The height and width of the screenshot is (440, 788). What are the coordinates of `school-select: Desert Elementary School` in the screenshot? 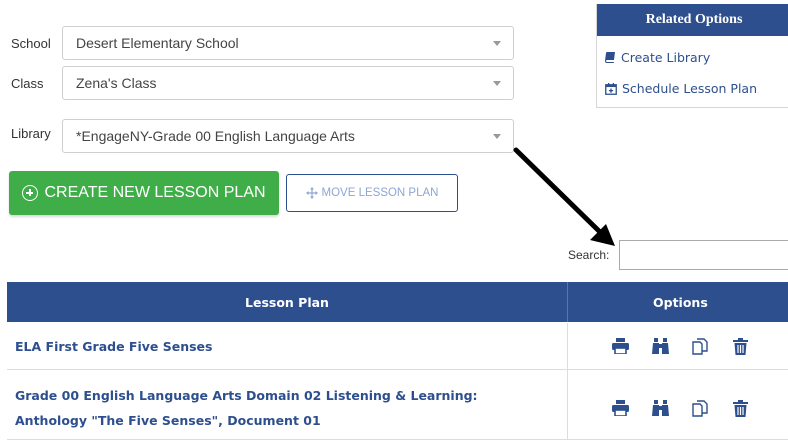 It's located at (288, 43).